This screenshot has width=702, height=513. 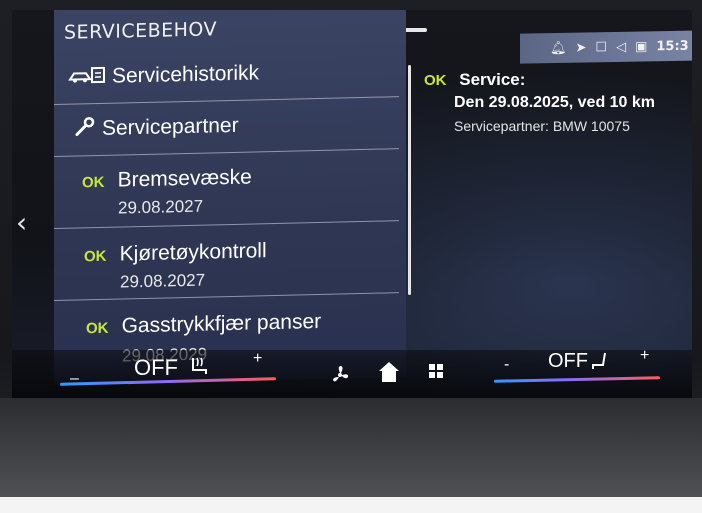 I want to click on clock-time: 15:3, so click(x=672, y=46).